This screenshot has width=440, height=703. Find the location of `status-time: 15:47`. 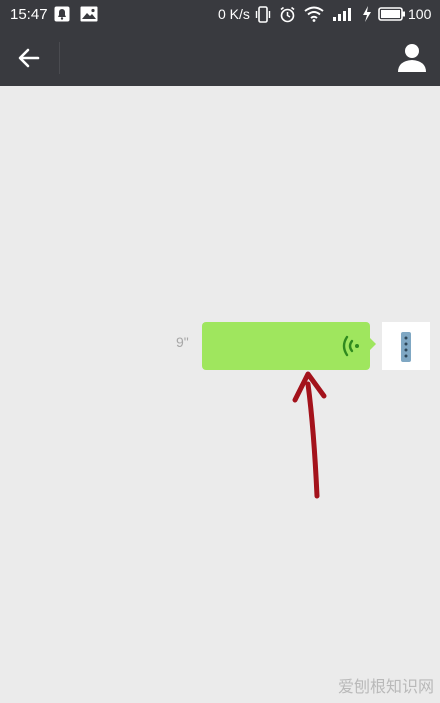

status-time: 15:47 is located at coordinates (29, 14).